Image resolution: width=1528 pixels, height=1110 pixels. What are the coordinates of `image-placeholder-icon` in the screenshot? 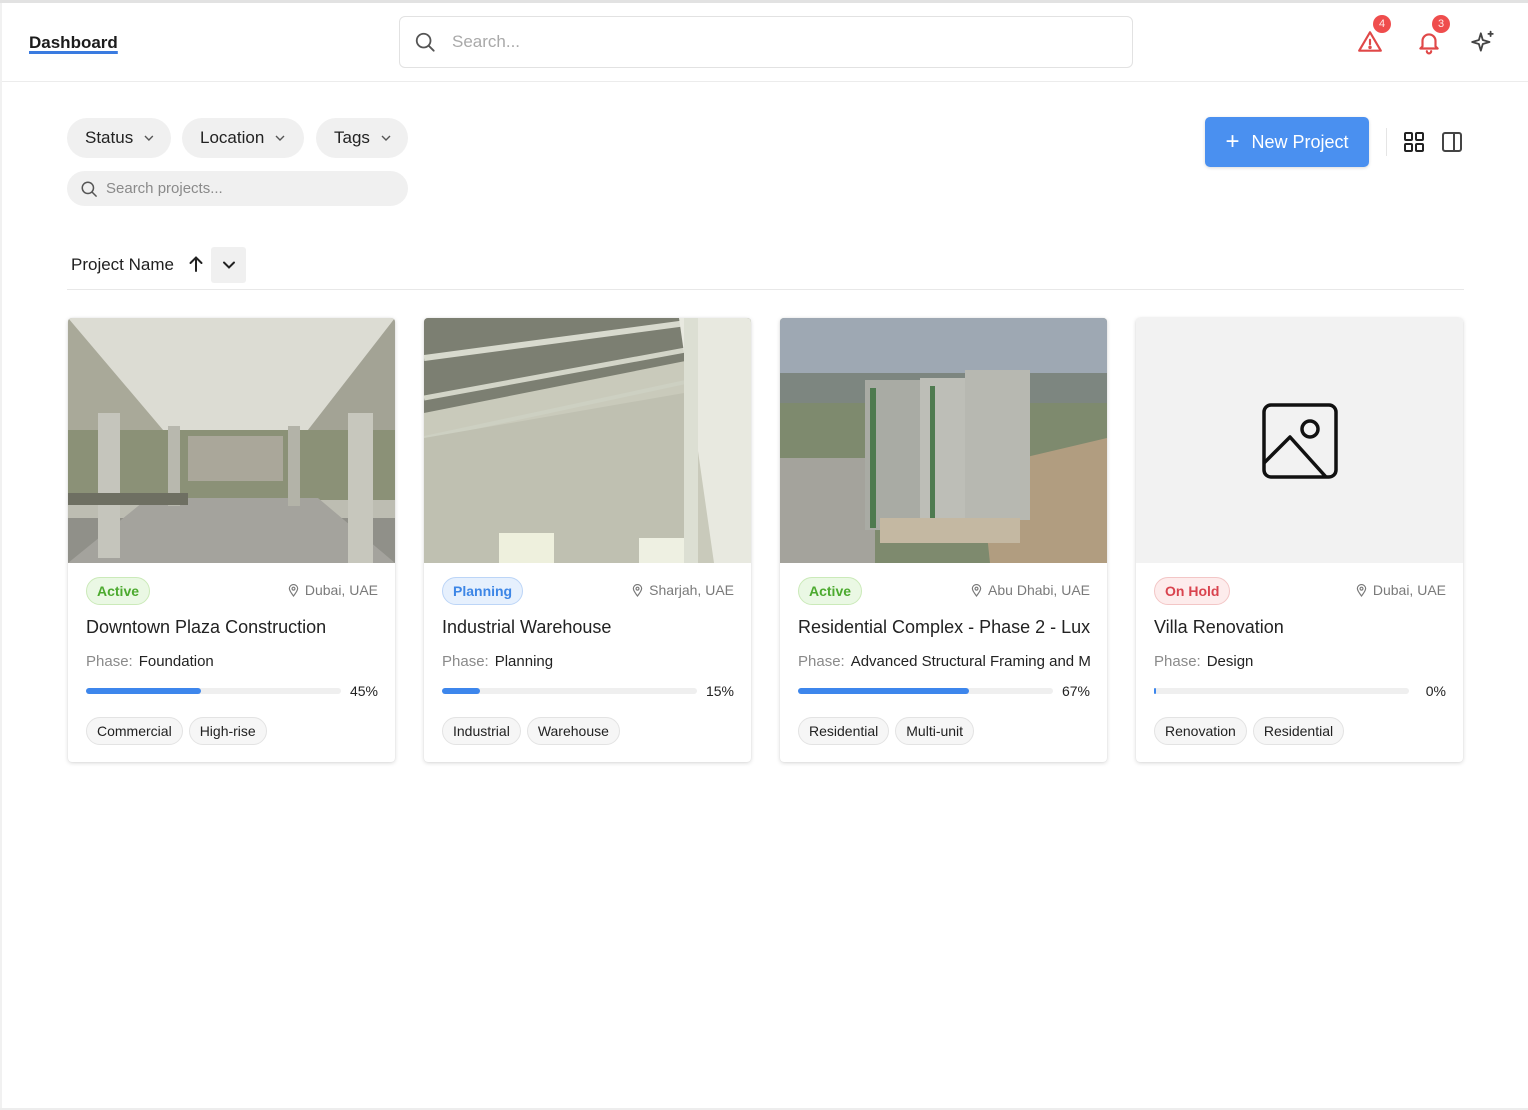 It's located at (1300, 441).